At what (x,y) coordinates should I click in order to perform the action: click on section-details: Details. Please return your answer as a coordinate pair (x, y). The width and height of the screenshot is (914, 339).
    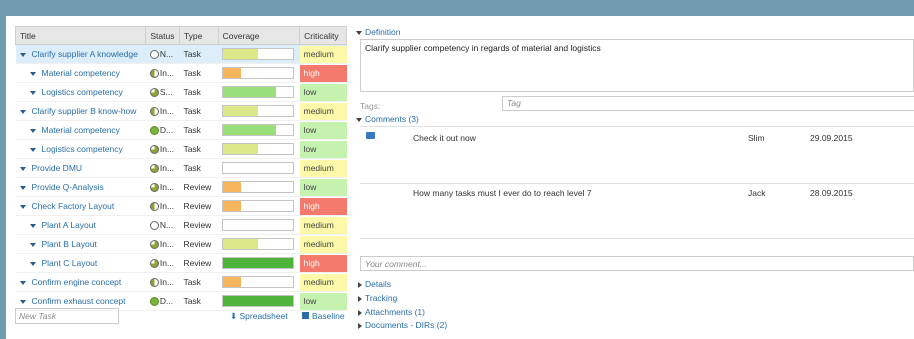
    Looking at the image, I should click on (374, 284).